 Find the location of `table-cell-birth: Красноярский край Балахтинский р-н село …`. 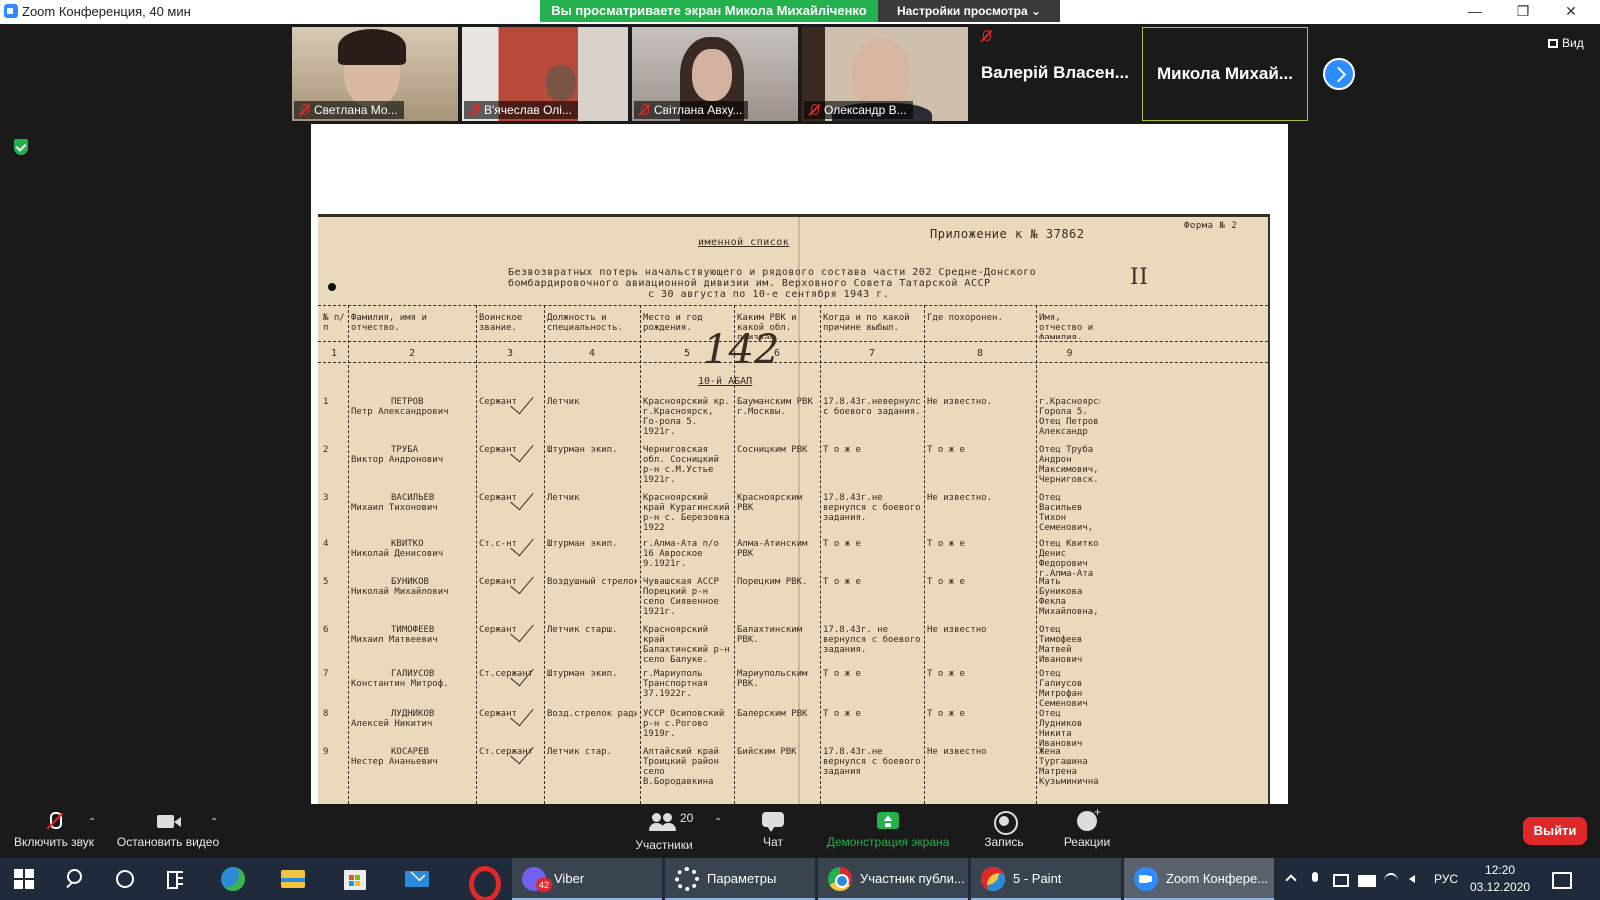

table-cell-birth: Красноярский край Балахтинский р-н село … is located at coordinates (686, 645).